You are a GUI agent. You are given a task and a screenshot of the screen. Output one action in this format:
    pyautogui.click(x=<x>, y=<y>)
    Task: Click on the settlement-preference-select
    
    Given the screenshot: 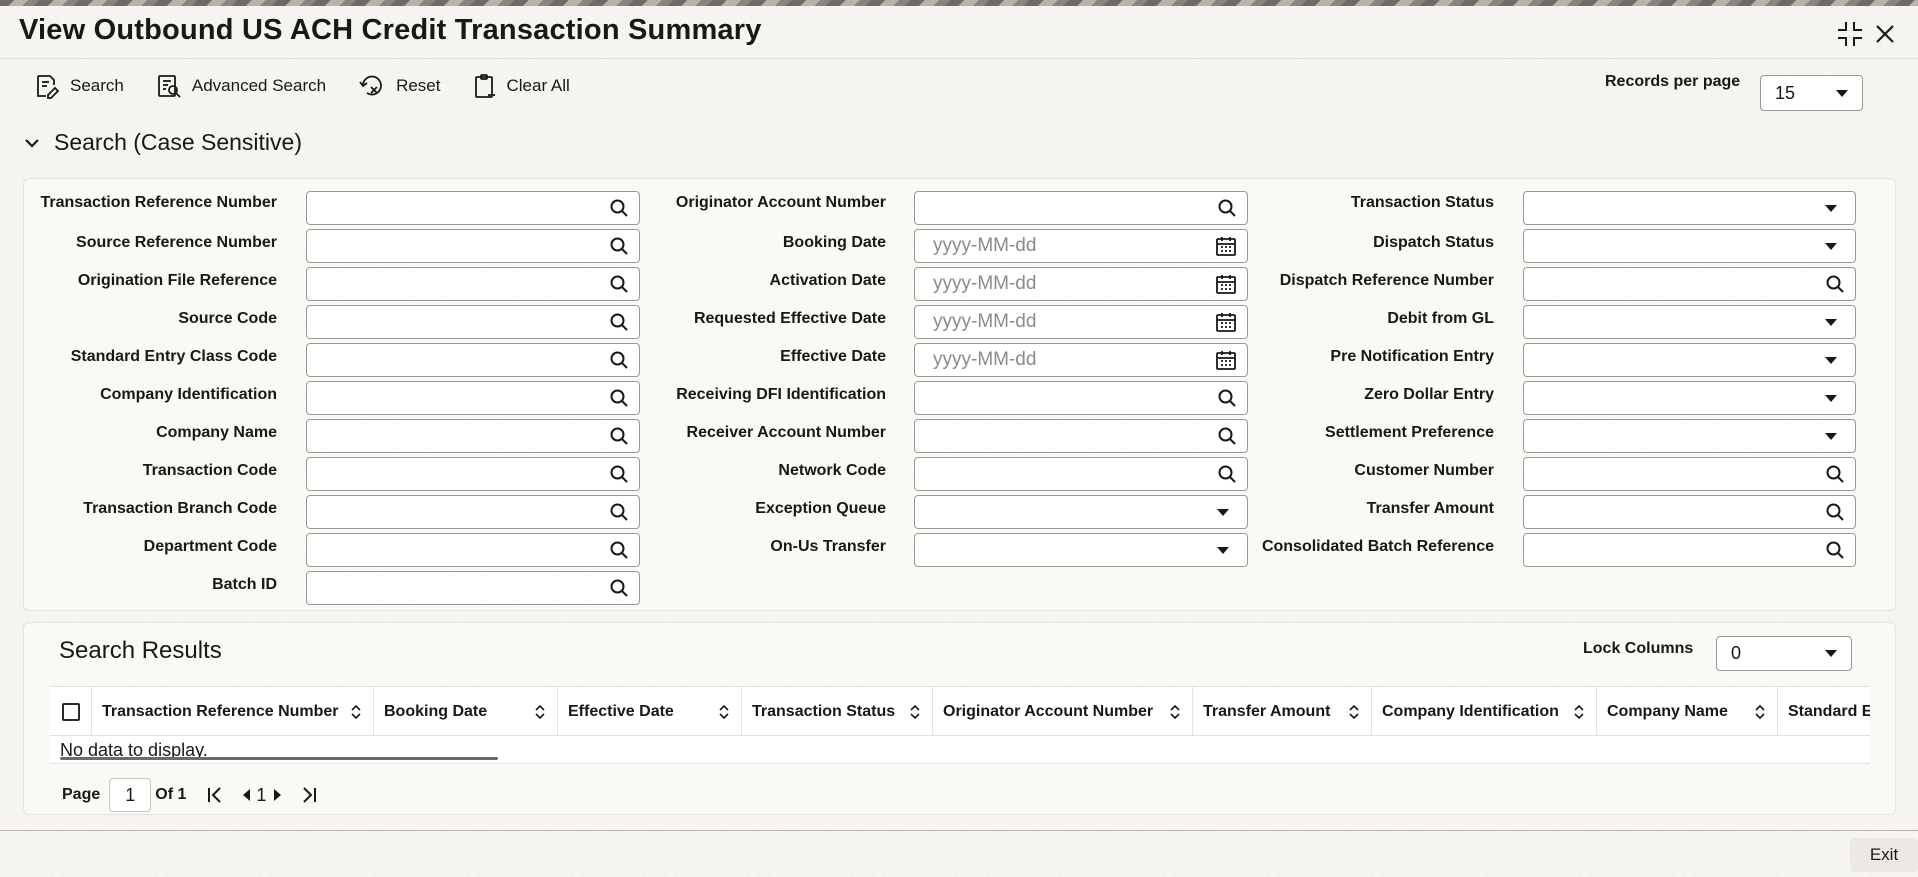 What is the action you would take?
    pyautogui.click(x=1689, y=436)
    